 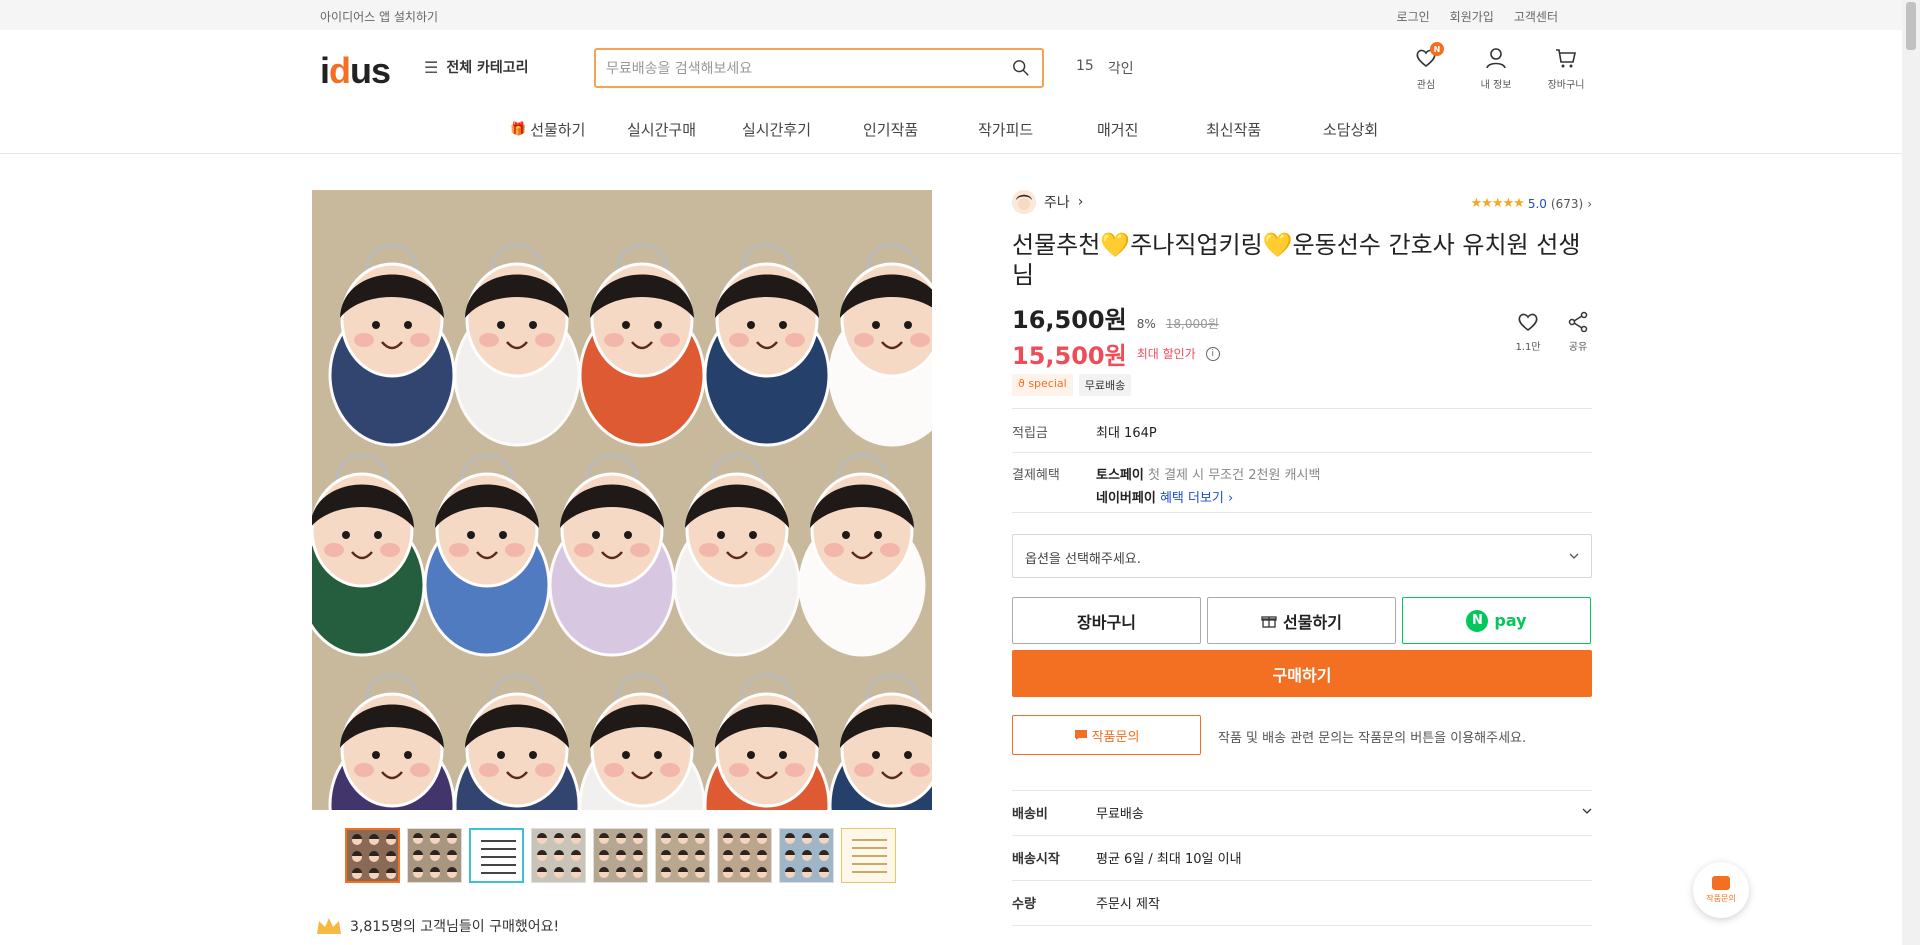 I want to click on thumbnail-strip, so click(x=620, y=855).